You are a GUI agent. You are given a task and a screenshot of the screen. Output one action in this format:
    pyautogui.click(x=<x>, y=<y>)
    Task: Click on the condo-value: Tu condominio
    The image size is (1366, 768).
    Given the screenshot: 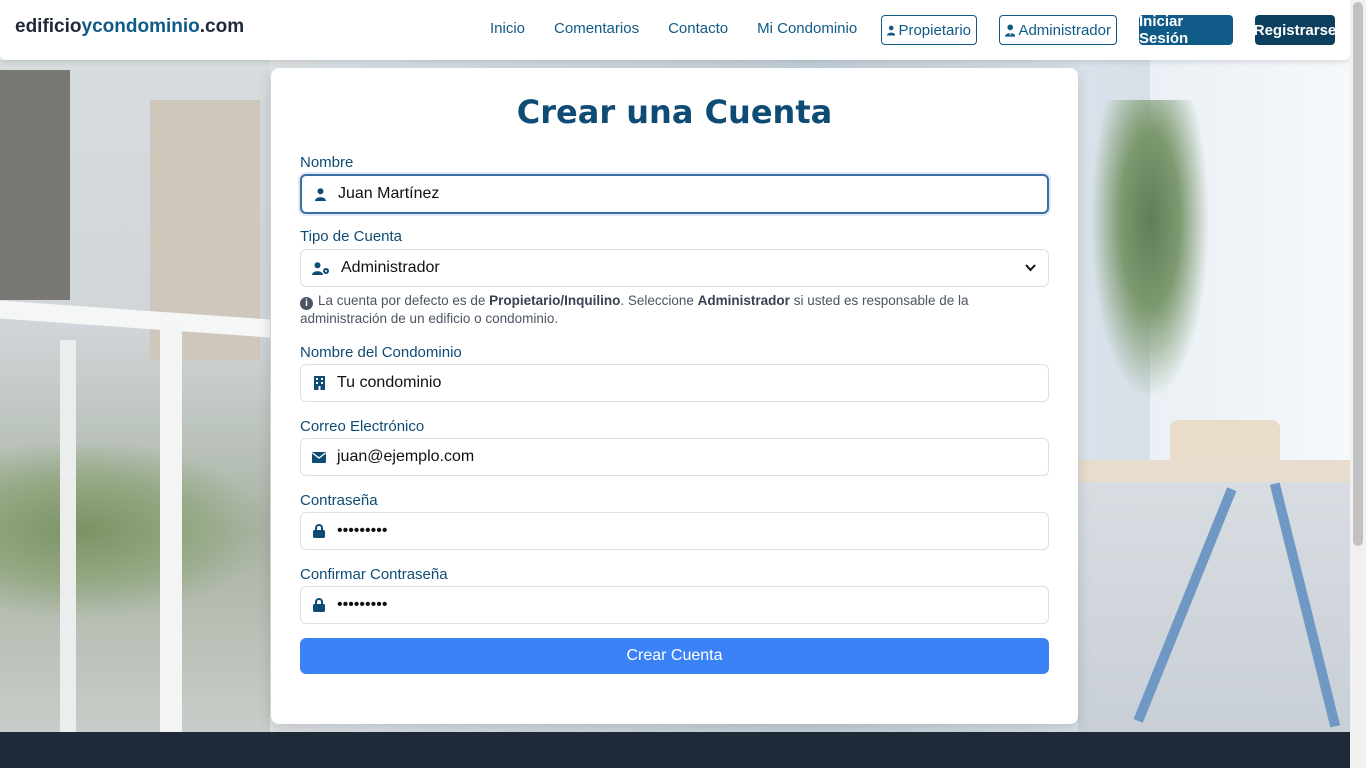 What is the action you would take?
    pyautogui.click(x=389, y=382)
    